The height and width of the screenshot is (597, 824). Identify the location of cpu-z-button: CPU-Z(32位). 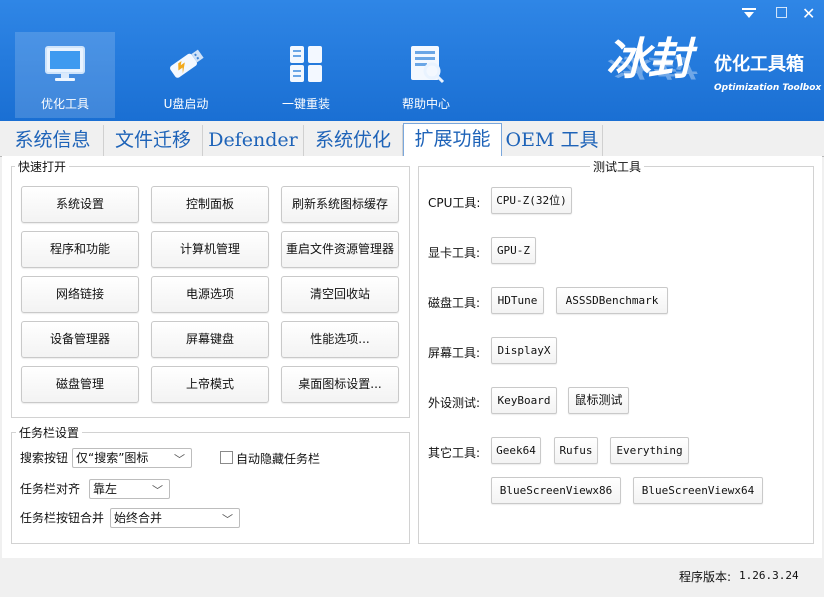
(531, 200).